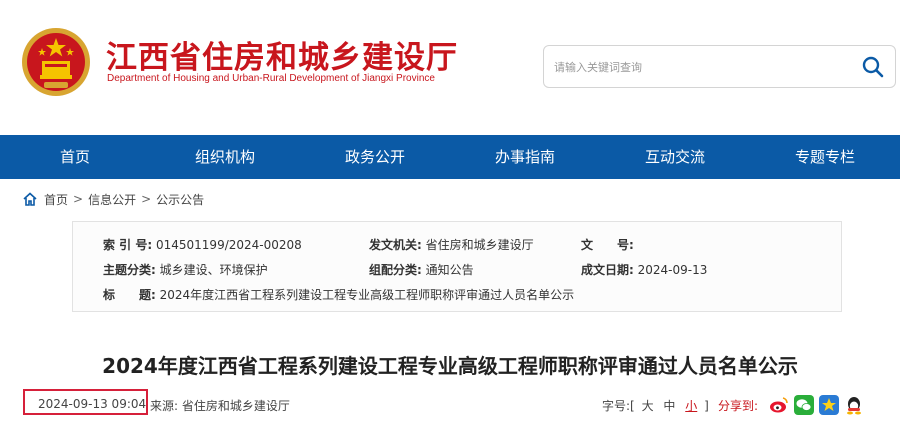 The width and height of the screenshot is (900, 423). I want to click on search-icon, so click(873, 67).